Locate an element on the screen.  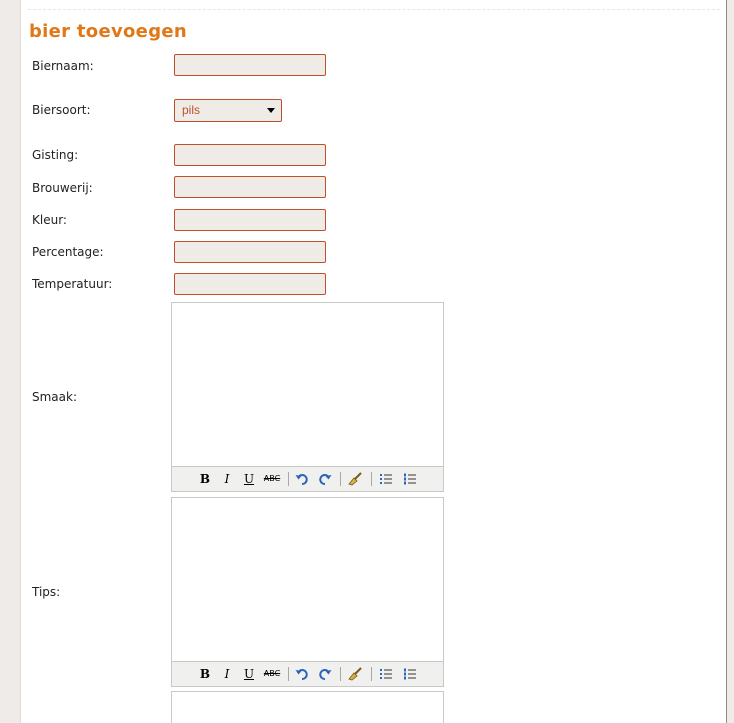
temperatuur-field is located at coordinates (250, 284).